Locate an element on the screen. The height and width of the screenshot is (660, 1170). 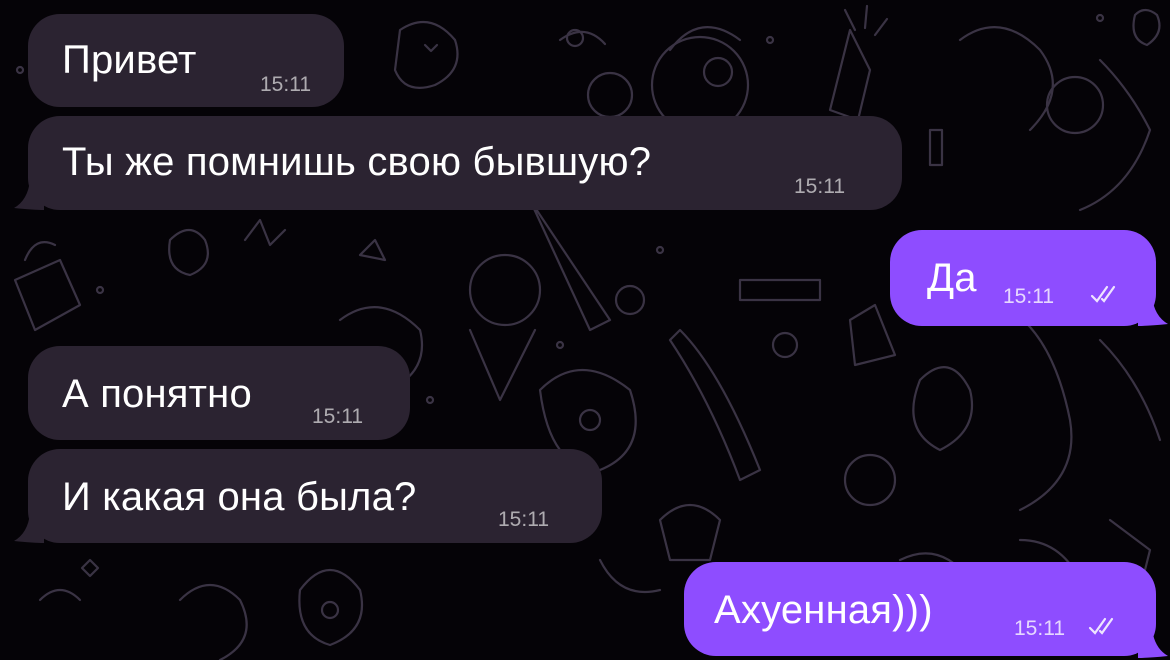
message-bubble-incoming: А понятно 15:11 is located at coordinates (219, 393).